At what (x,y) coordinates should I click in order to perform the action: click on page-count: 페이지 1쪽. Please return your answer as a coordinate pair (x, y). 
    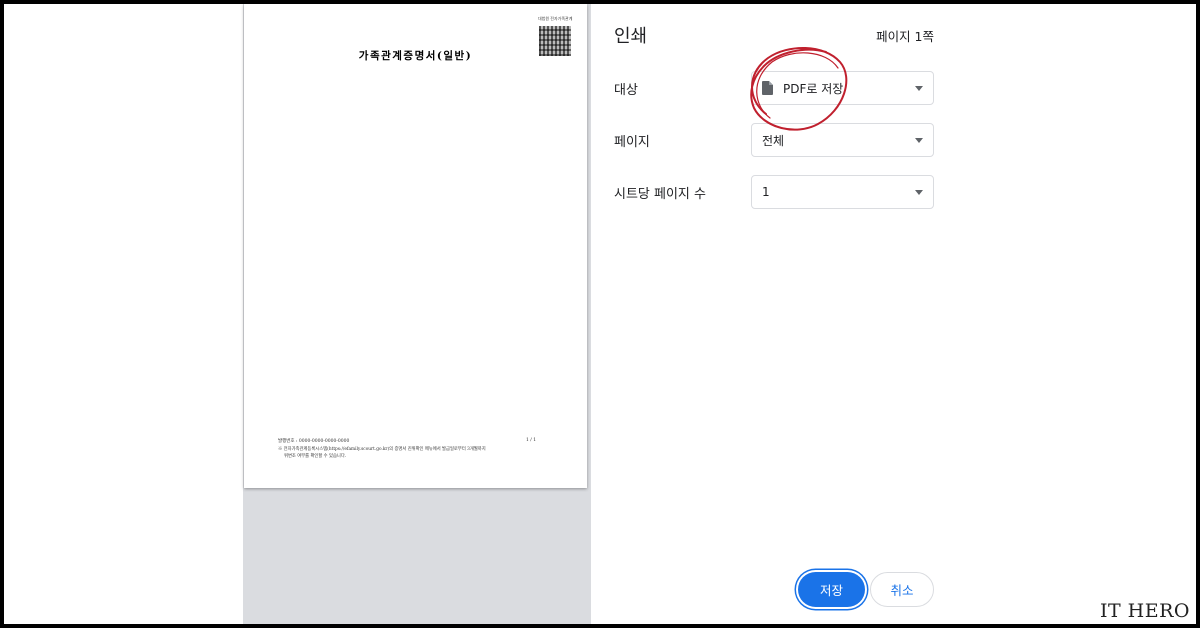
    Looking at the image, I should click on (905, 36).